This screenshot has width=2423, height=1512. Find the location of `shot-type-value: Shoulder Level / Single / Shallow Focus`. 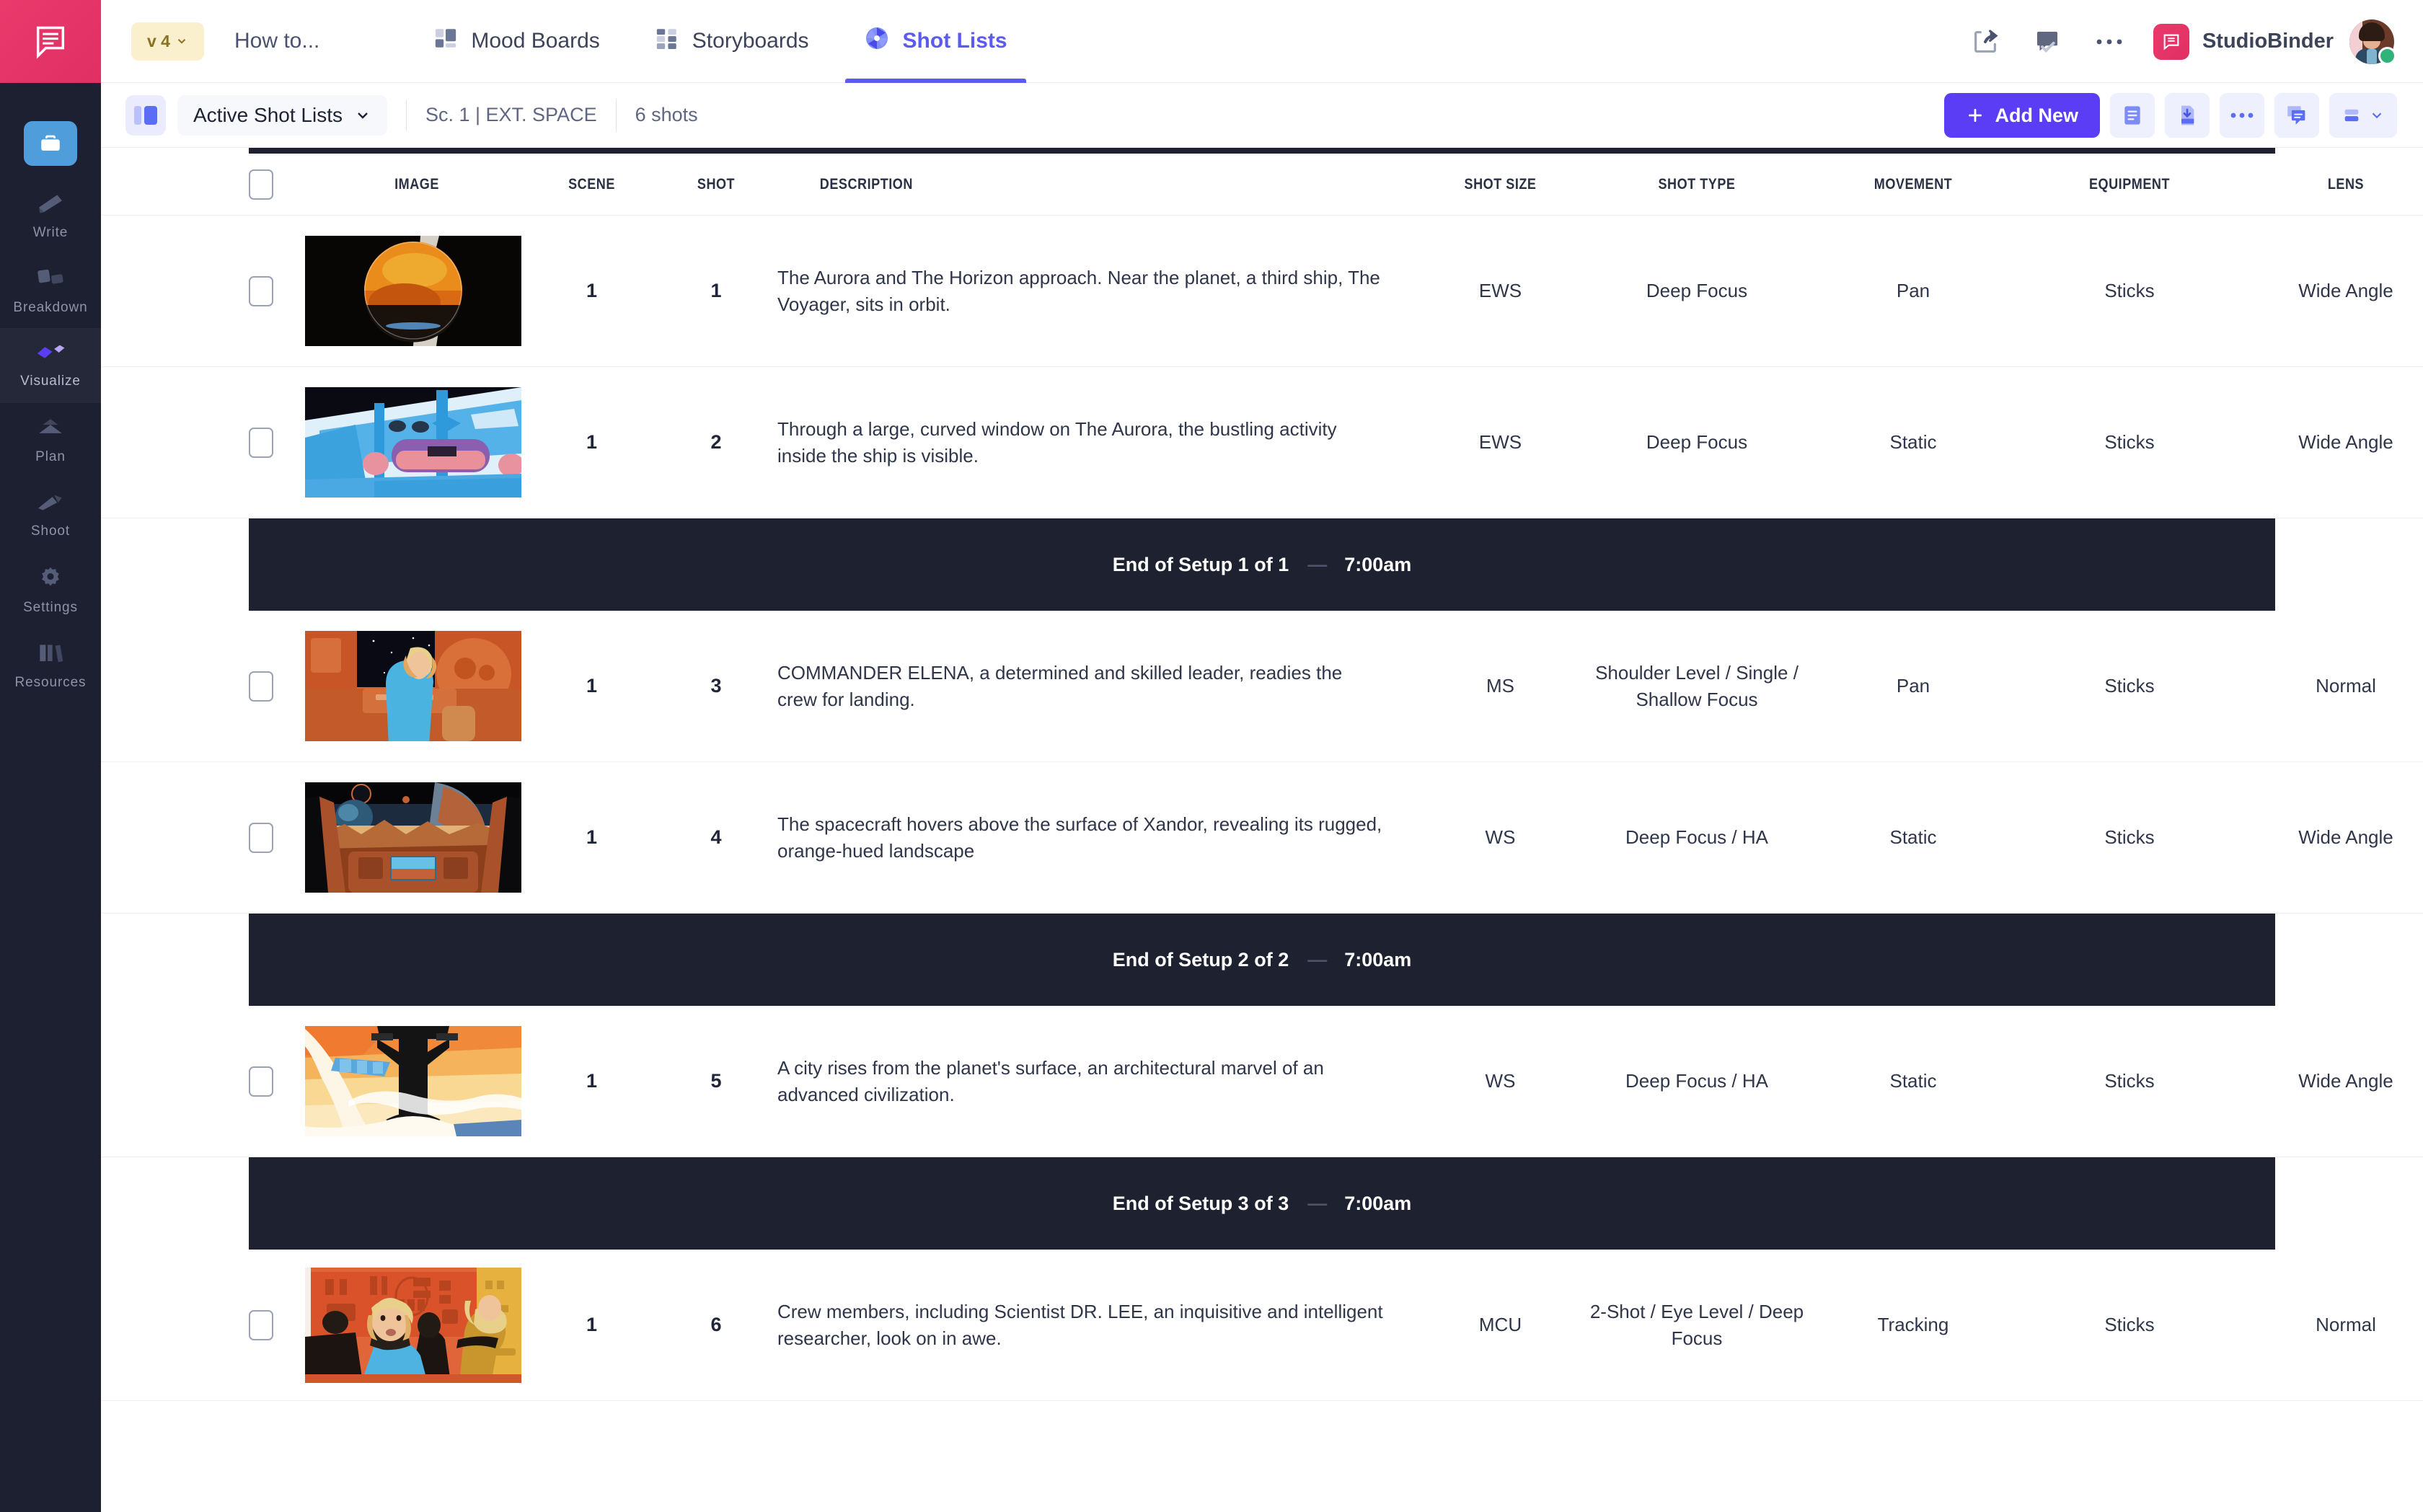

shot-type-value: Shoulder Level / Single / Shallow Focus is located at coordinates (1697, 686).